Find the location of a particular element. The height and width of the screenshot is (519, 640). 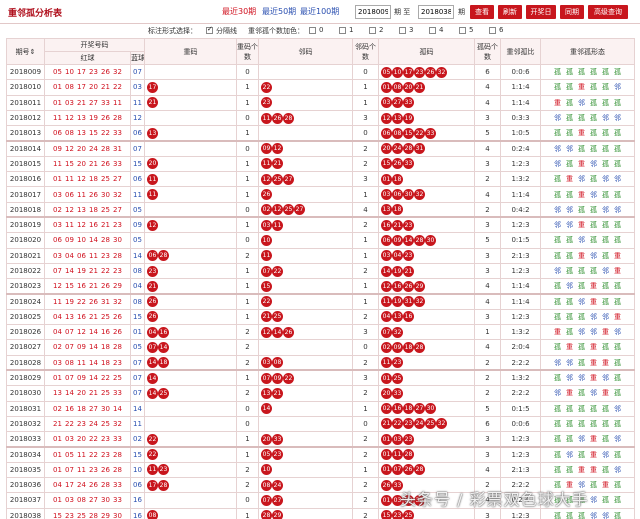

red-number: 23 is located at coordinates (105, 454).